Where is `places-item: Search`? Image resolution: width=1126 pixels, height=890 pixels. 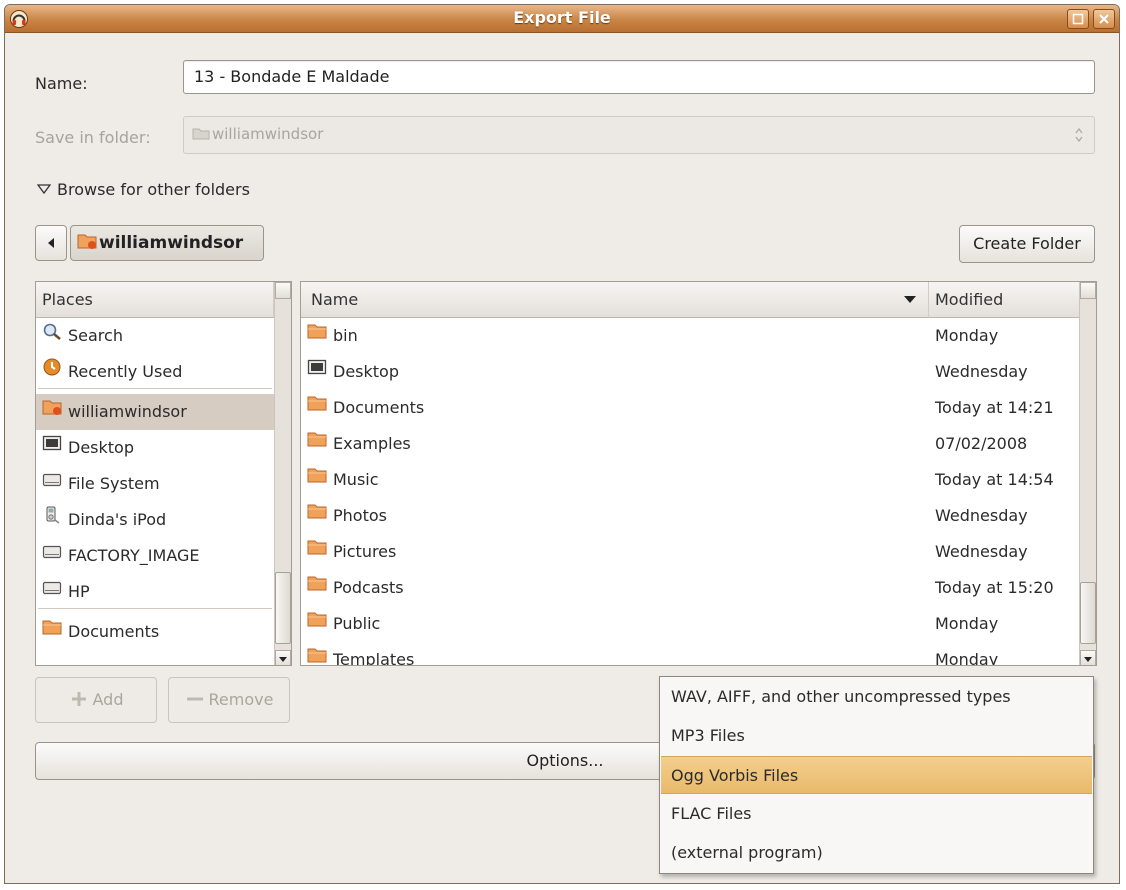
places-item: Search is located at coordinates (155, 336).